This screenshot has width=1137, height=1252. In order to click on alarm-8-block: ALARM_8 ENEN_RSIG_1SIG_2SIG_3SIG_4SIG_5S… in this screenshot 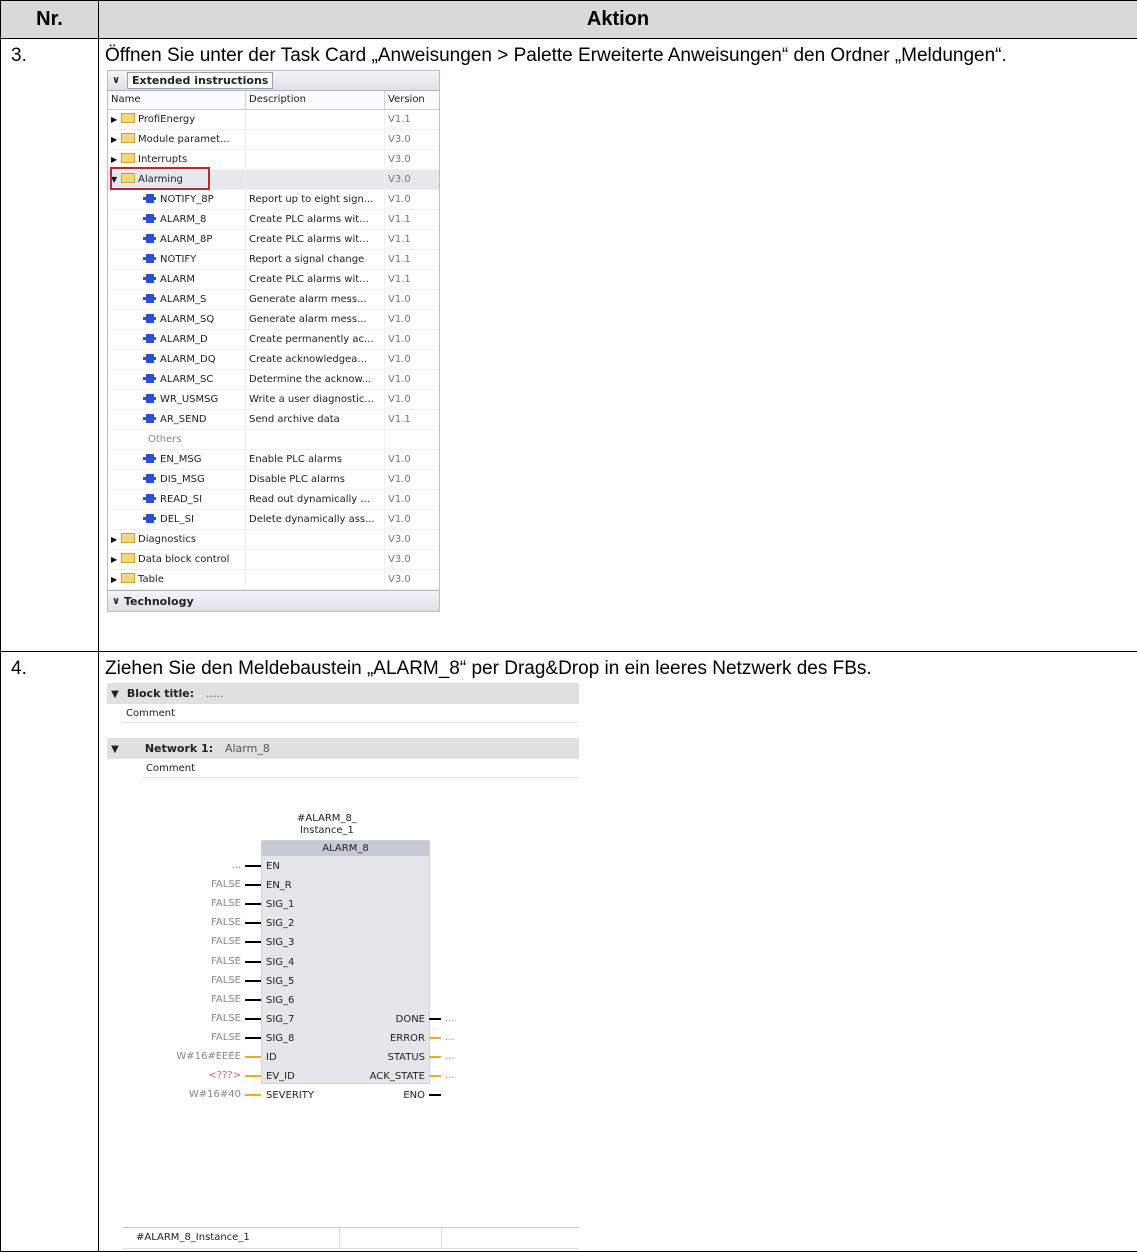, I will do `click(345, 962)`.